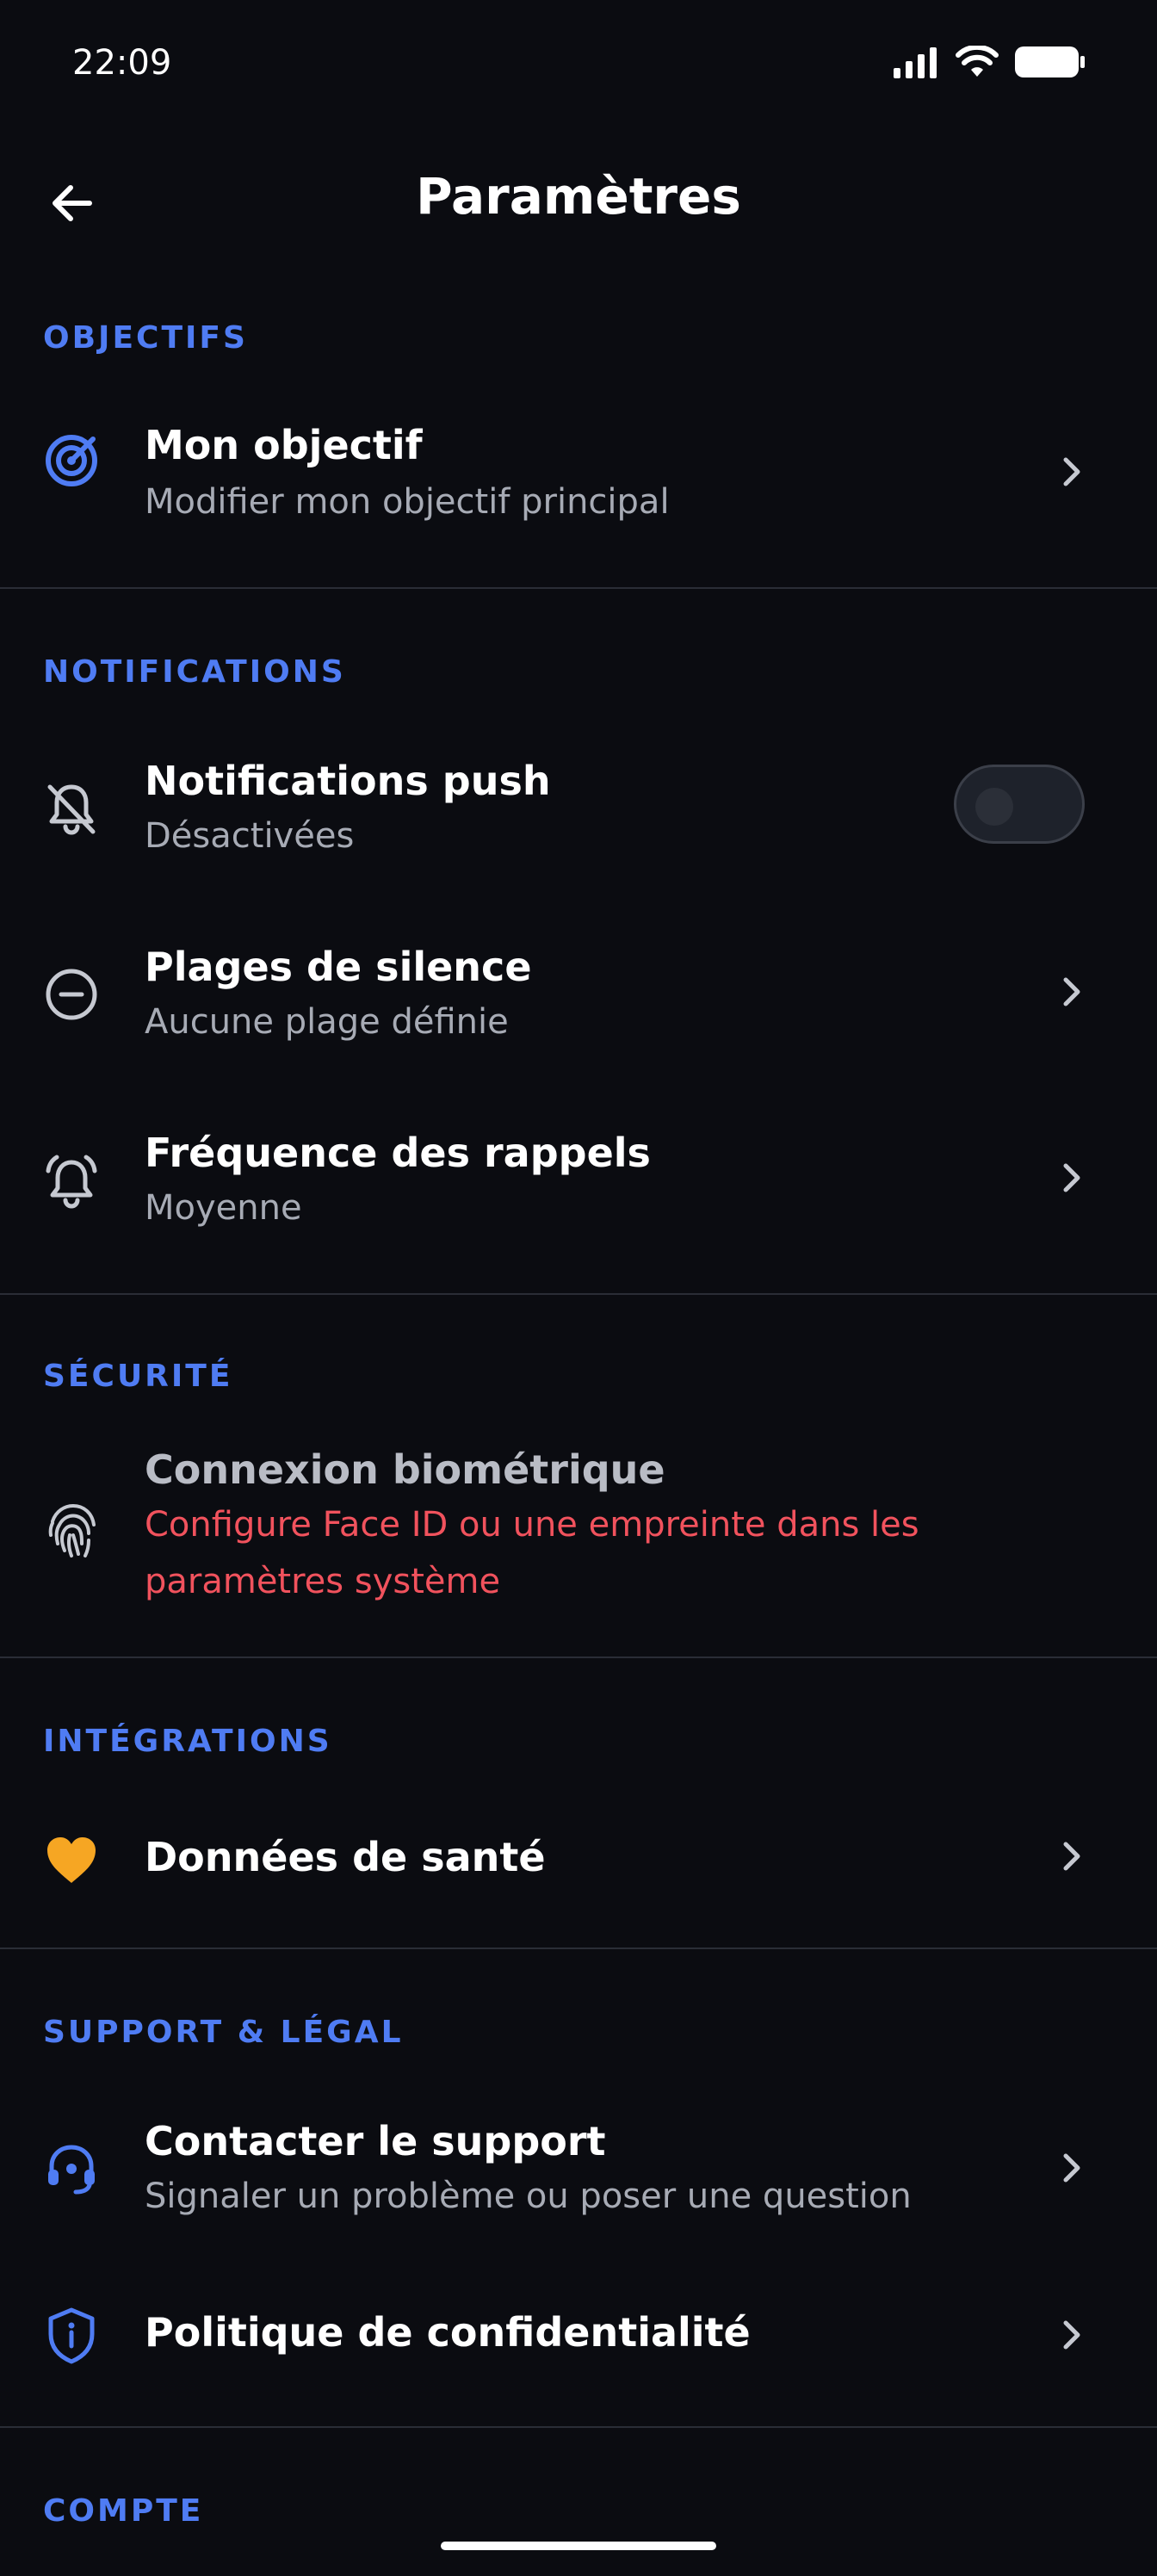  What do you see at coordinates (72, 1860) in the screenshot?
I see `heart-icon` at bounding box center [72, 1860].